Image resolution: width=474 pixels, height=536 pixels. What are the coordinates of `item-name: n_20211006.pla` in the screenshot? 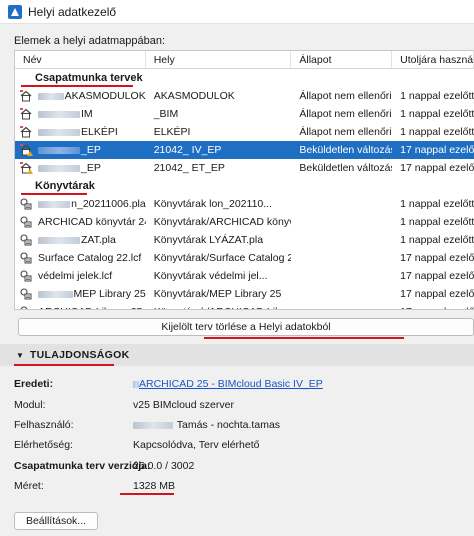 It's located at (108, 204).